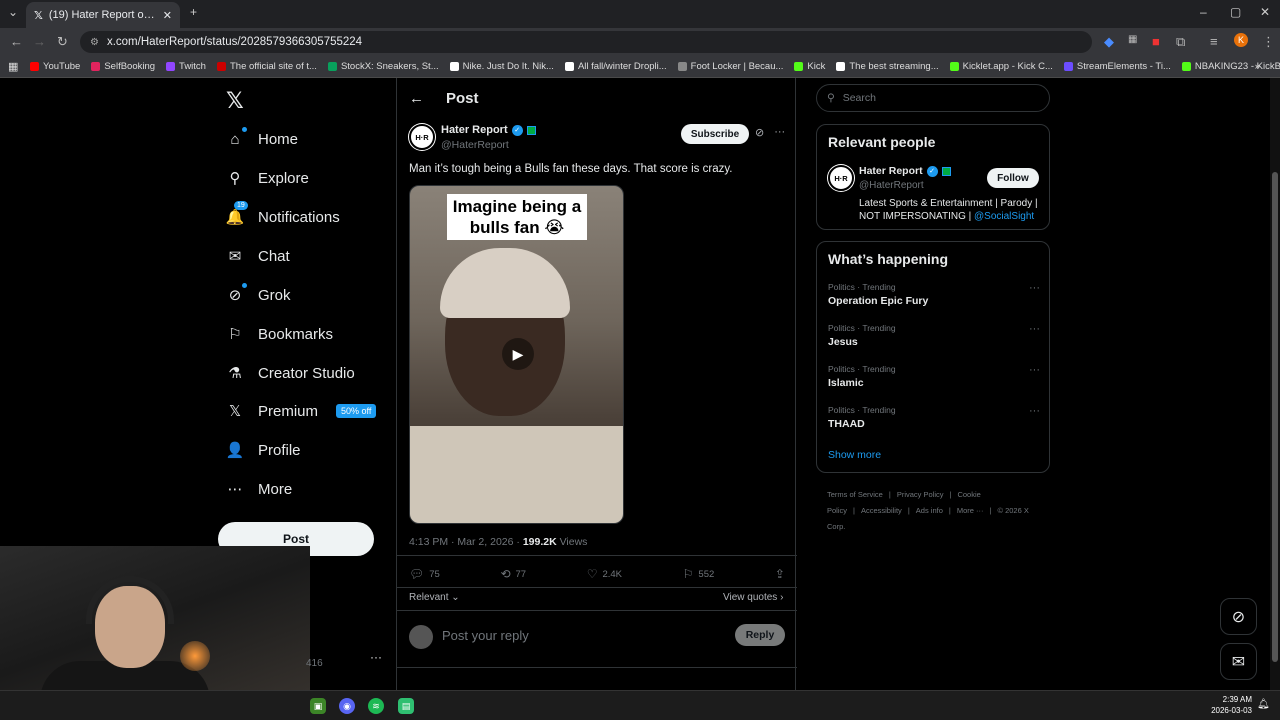  I want to click on author-avatar: H·R, so click(422, 137).